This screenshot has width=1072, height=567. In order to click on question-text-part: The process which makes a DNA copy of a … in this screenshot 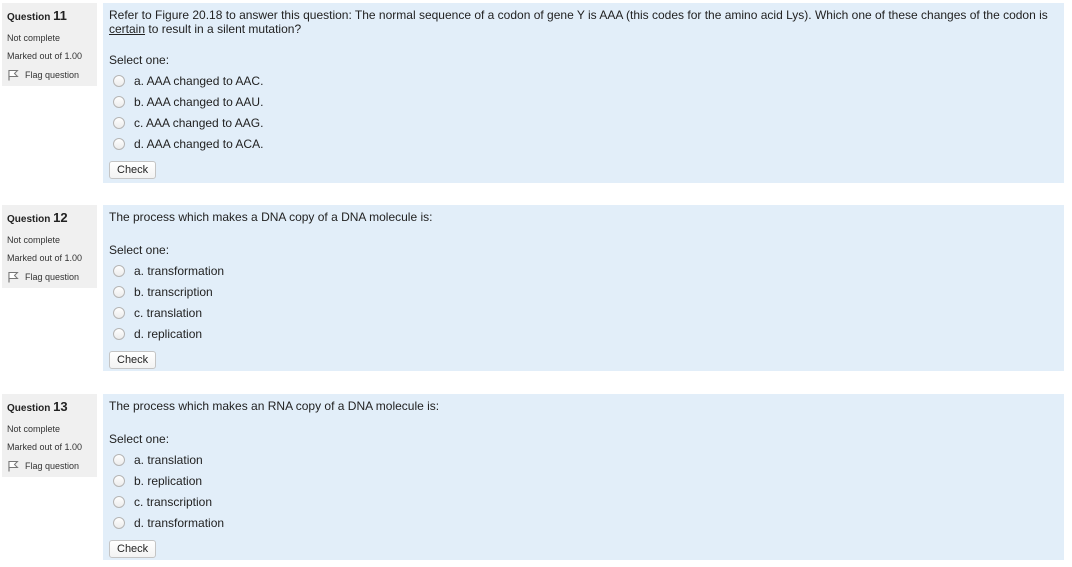, I will do `click(271, 217)`.